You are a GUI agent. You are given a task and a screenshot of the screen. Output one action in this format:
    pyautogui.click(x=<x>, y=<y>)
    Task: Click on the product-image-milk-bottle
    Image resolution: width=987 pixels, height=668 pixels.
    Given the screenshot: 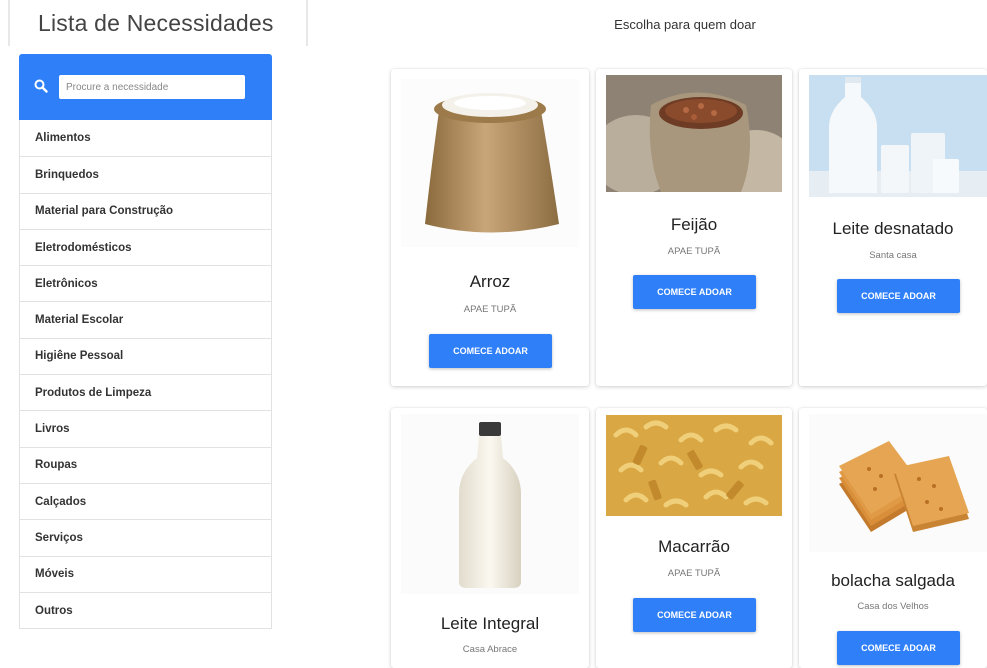 What is the action you would take?
    pyautogui.click(x=490, y=504)
    